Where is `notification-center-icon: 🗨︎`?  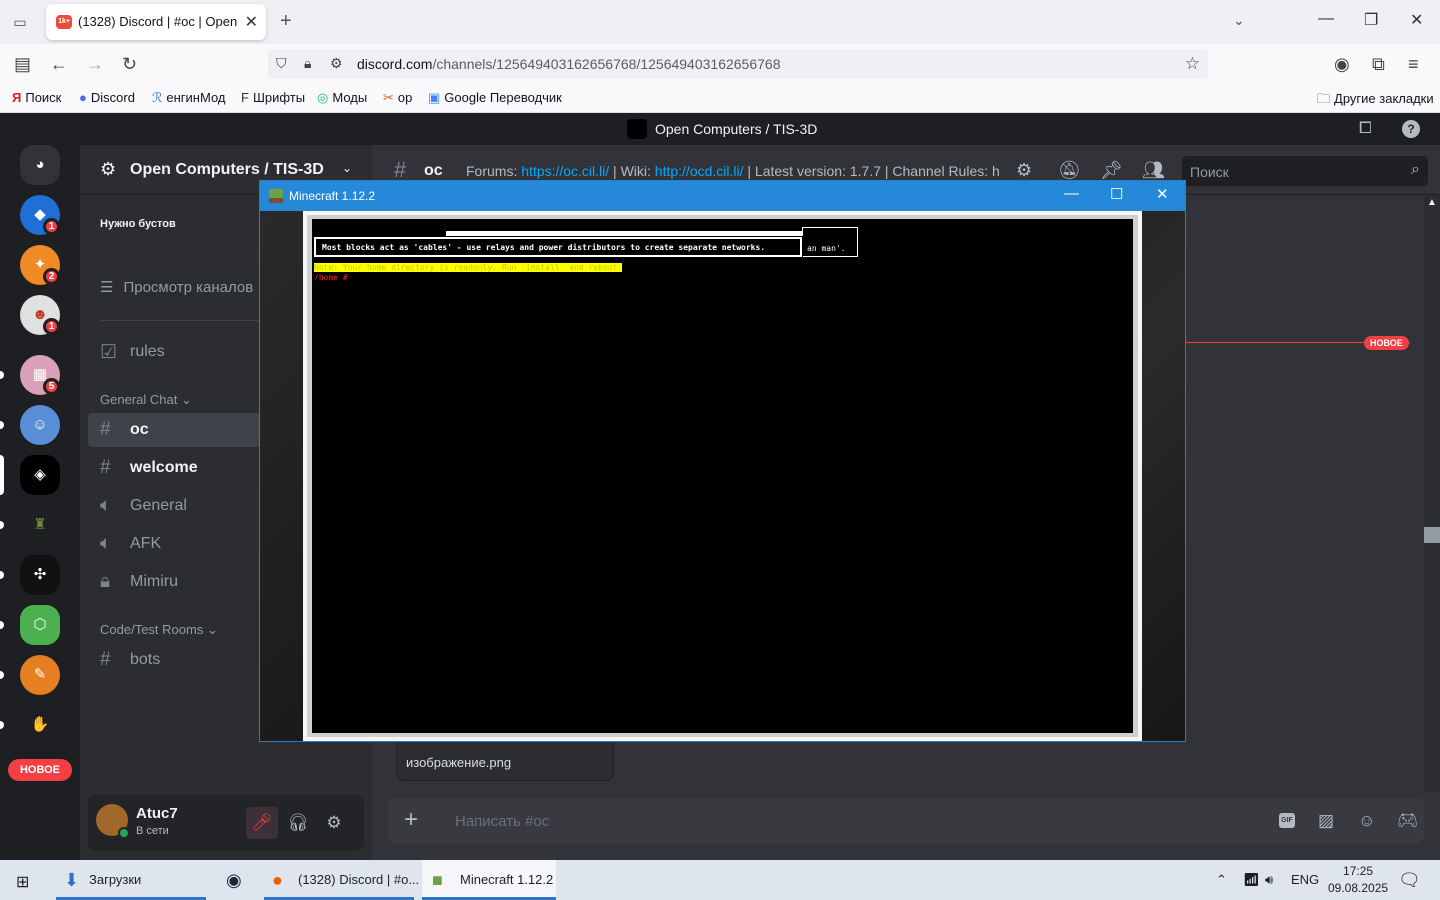 notification-center-icon: 🗨︎ is located at coordinates (1409, 880).